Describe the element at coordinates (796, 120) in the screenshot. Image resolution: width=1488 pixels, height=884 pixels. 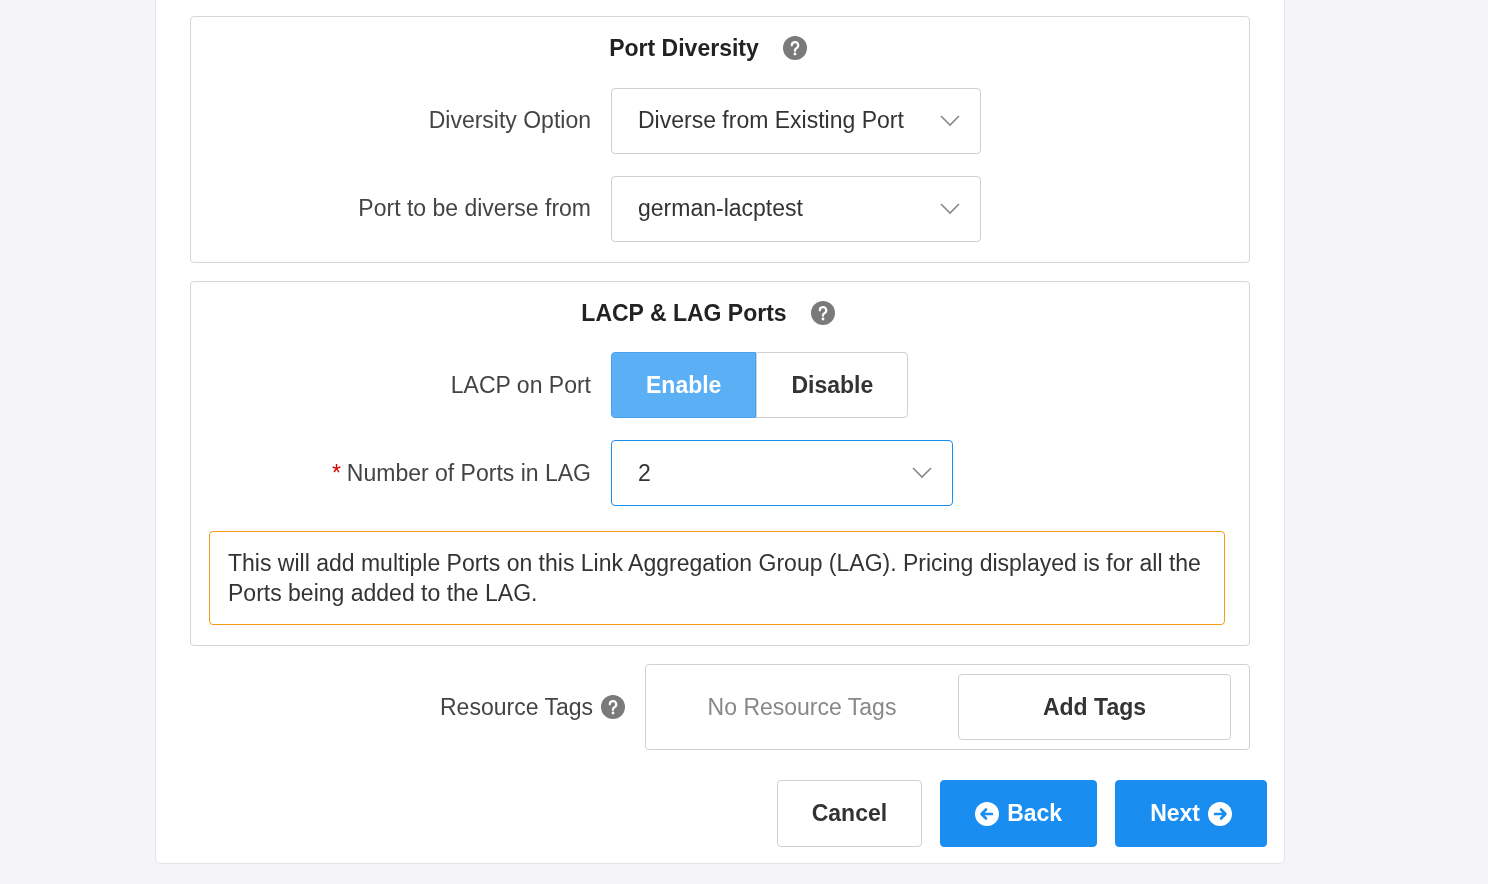
I see `dropdown-field: Diverse from Existing Port` at that location.